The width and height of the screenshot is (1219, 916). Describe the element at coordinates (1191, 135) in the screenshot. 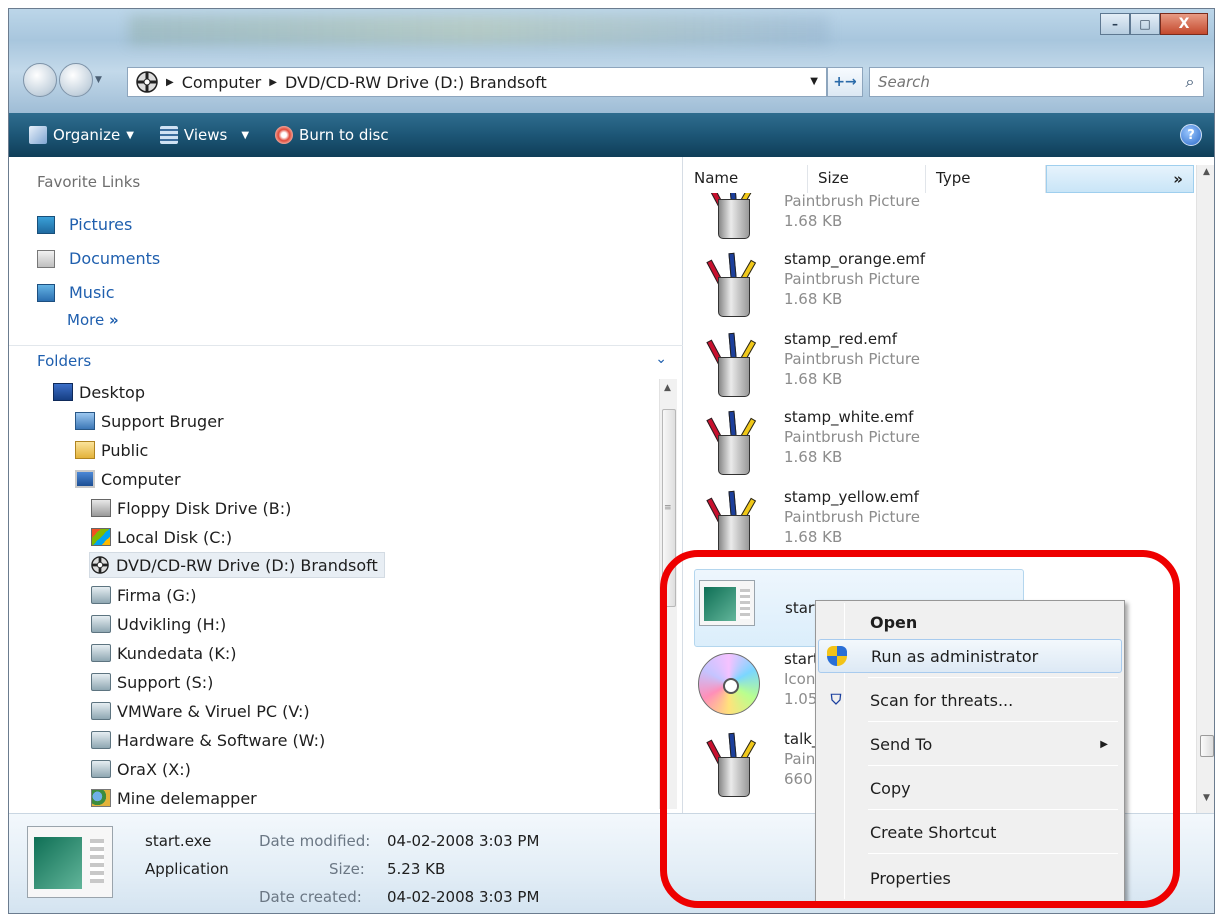

I see `help-icon: ?` at that location.